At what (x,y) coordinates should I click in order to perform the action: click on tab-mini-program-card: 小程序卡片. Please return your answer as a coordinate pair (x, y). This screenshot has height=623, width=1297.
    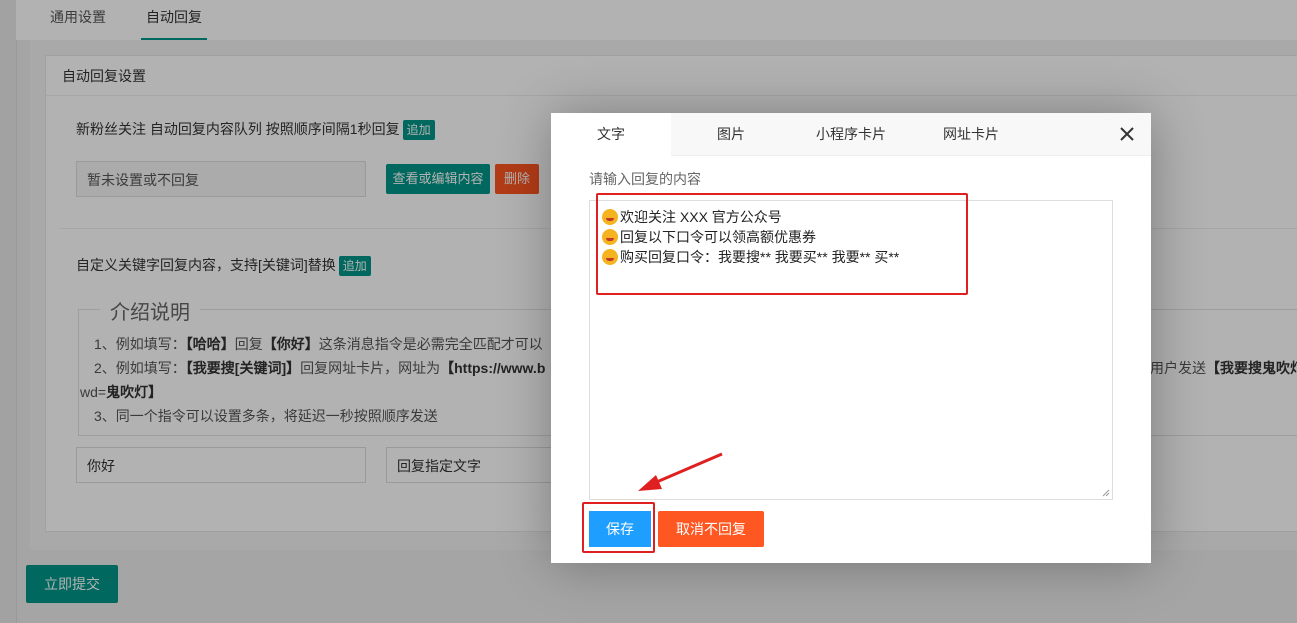
    Looking at the image, I should click on (851, 134).